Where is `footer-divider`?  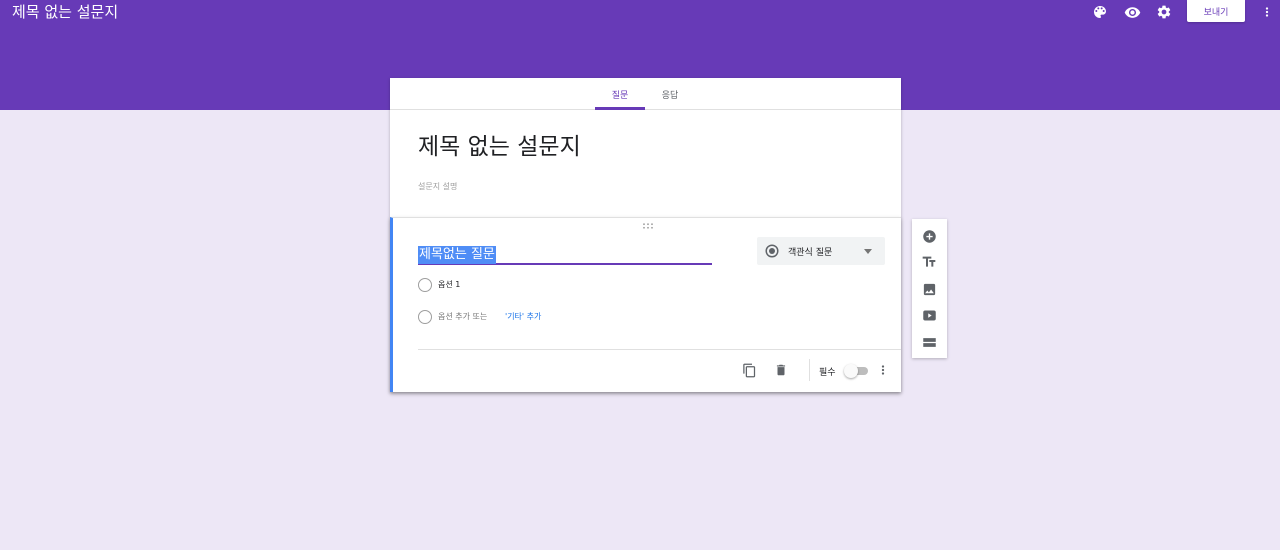
footer-divider is located at coordinates (659, 349).